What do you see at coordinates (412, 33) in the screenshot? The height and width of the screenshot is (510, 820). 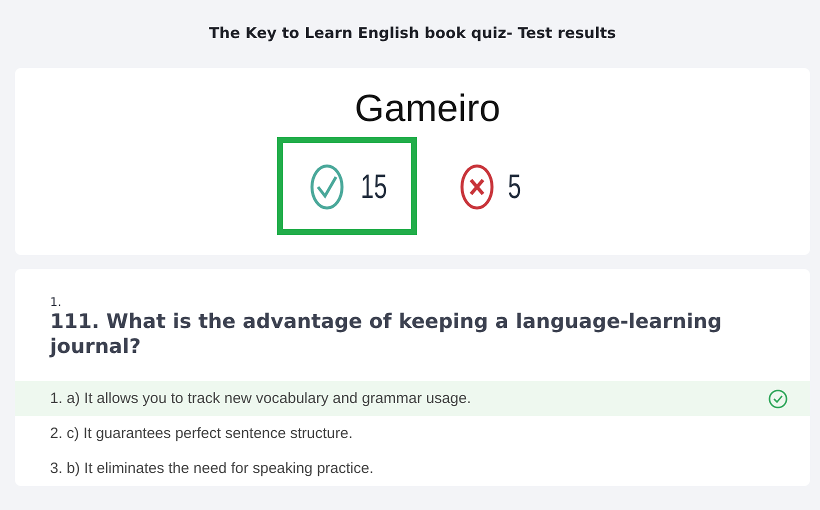 I see `page-title: The Key to Learn English book quiz- Test results` at bounding box center [412, 33].